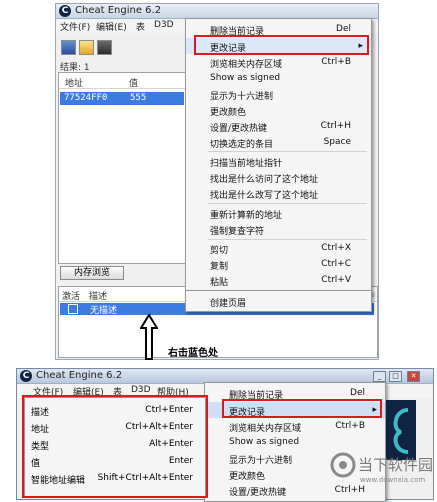 The width and height of the screenshot is (437, 502). Describe the element at coordinates (393, 480) in the screenshot. I see `watermark-text-en: www.downxia.com` at that location.